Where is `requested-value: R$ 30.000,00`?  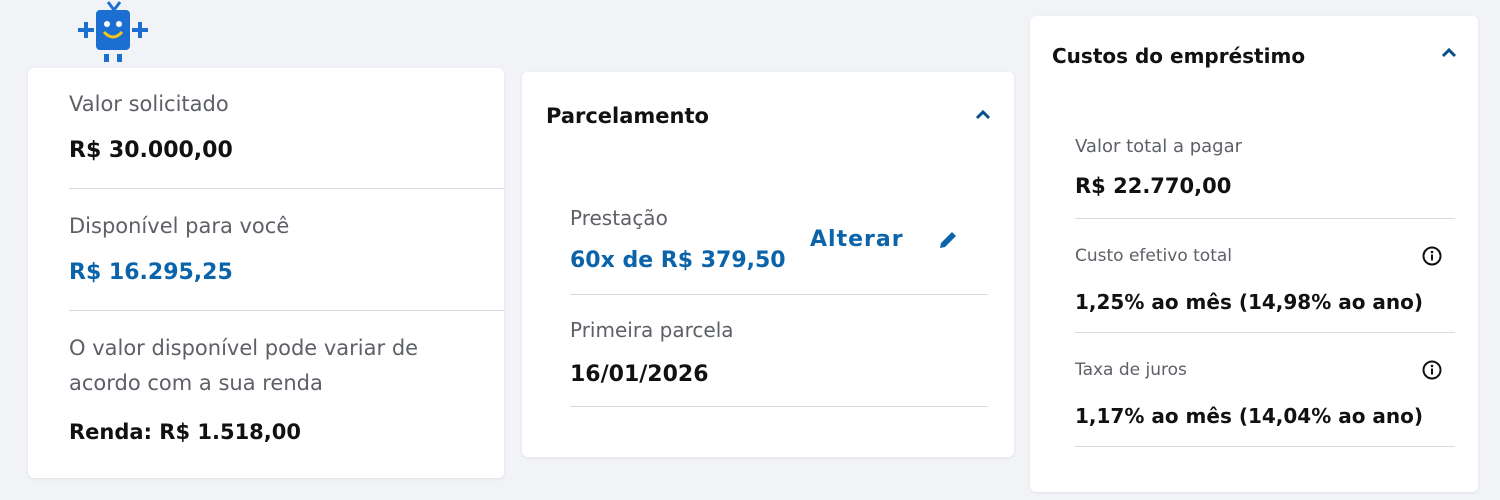
requested-value: R$ 30.000,00 is located at coordinates (151, 150).